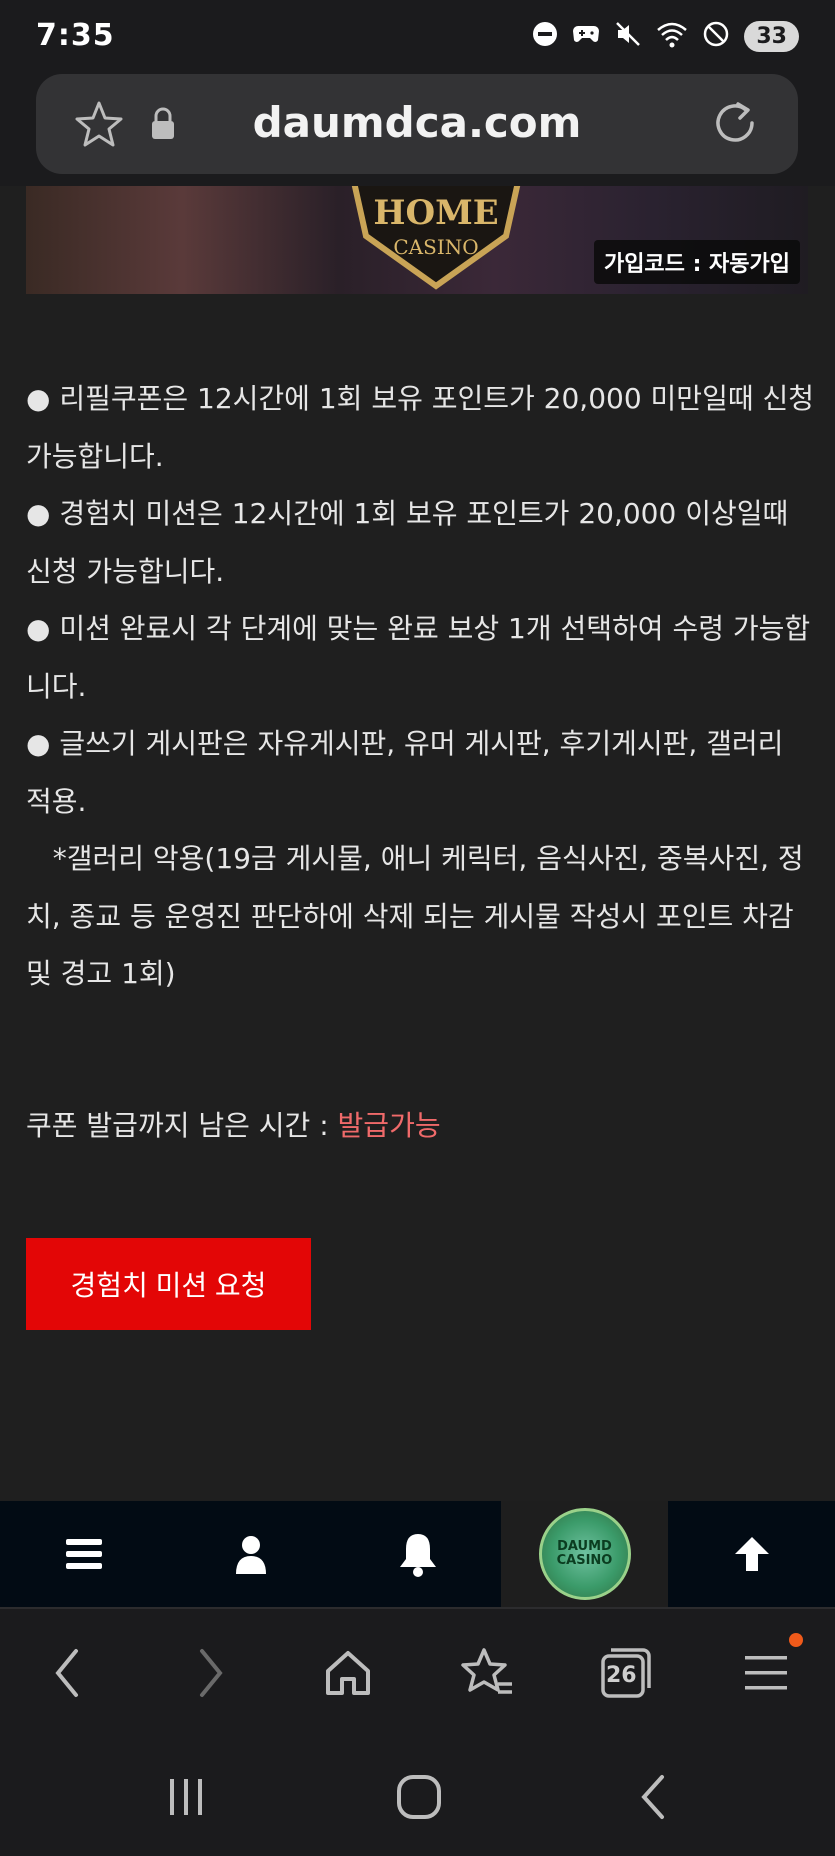  I want to click on timer-value: 발급가능, so click(389, 1125).